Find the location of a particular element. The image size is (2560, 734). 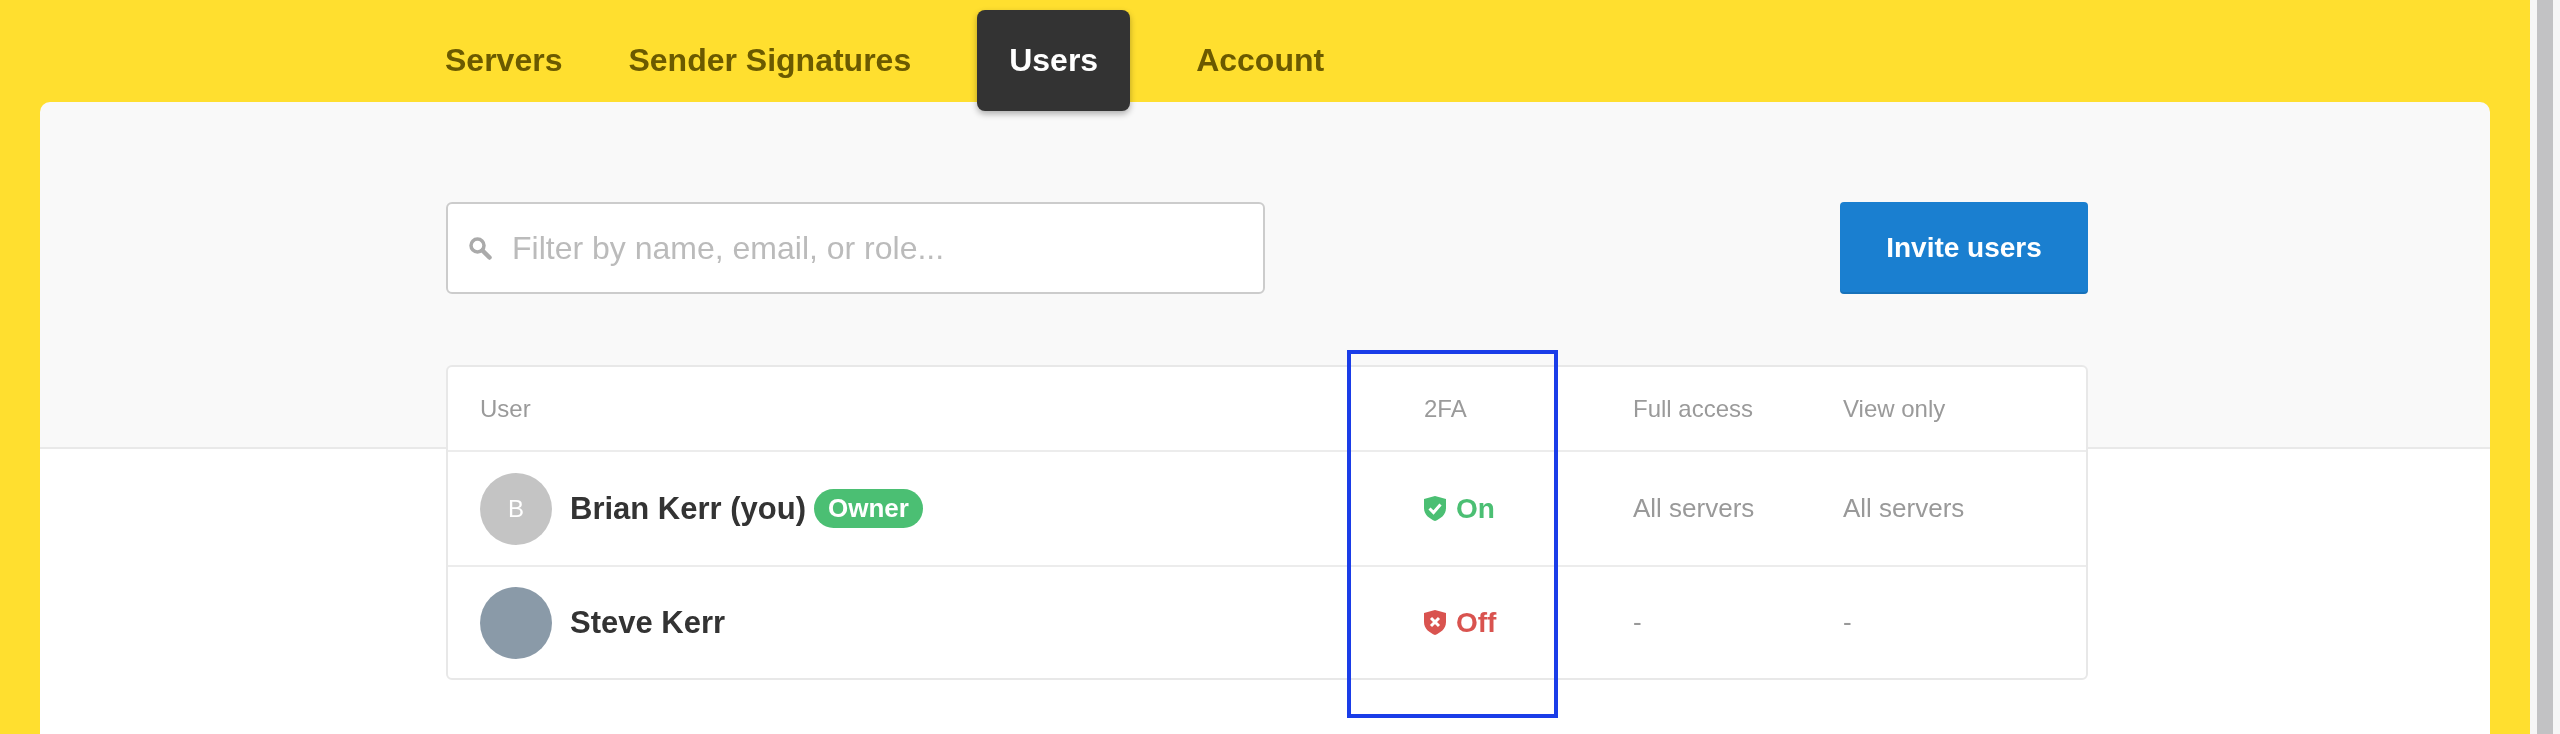

nav-tab: Sender Signatures is located at coordinates (770, 60).